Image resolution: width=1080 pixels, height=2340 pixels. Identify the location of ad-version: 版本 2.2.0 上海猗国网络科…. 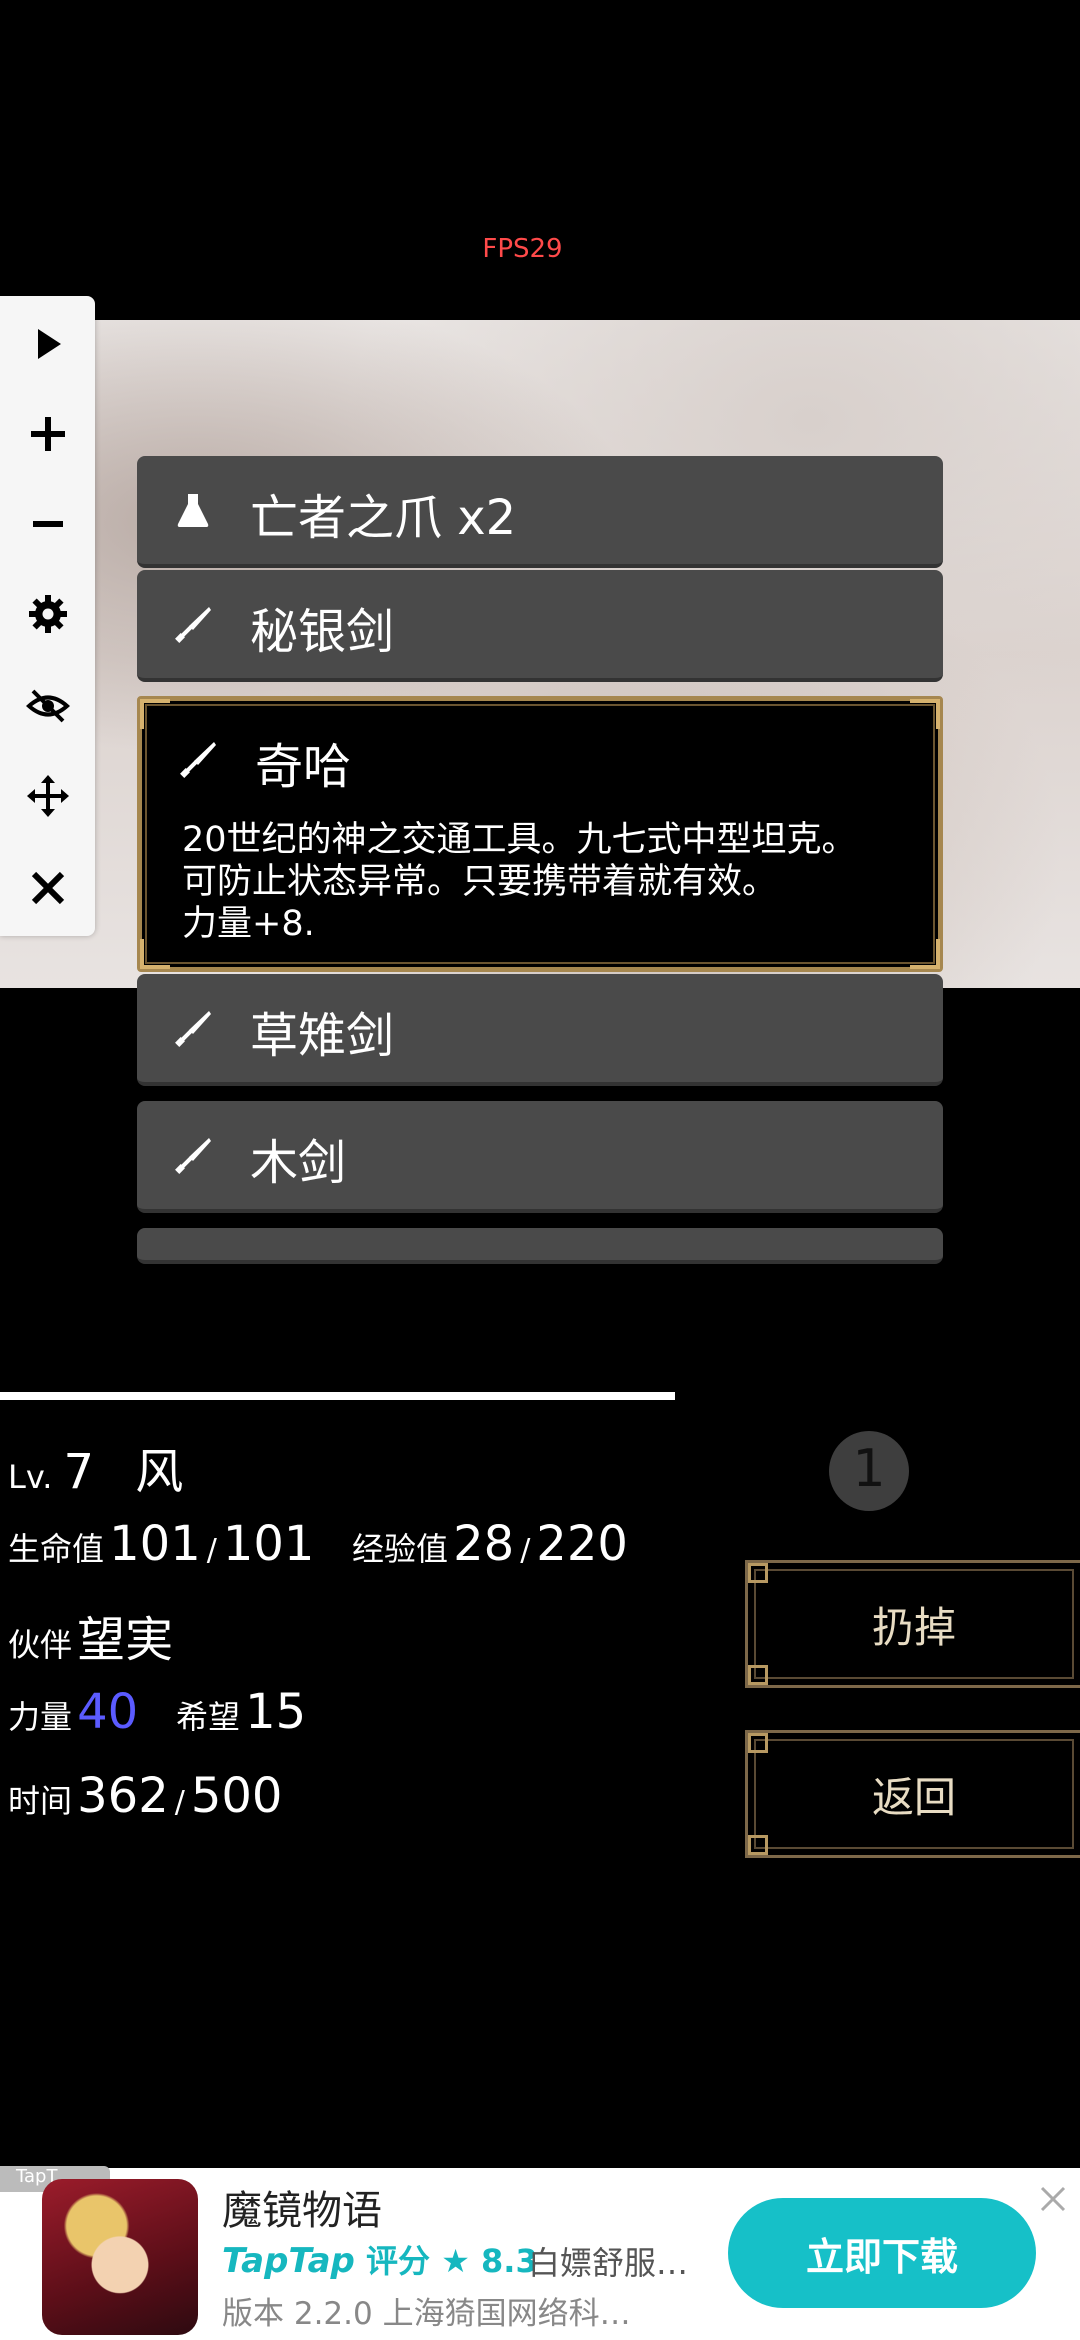
(426, 2314).